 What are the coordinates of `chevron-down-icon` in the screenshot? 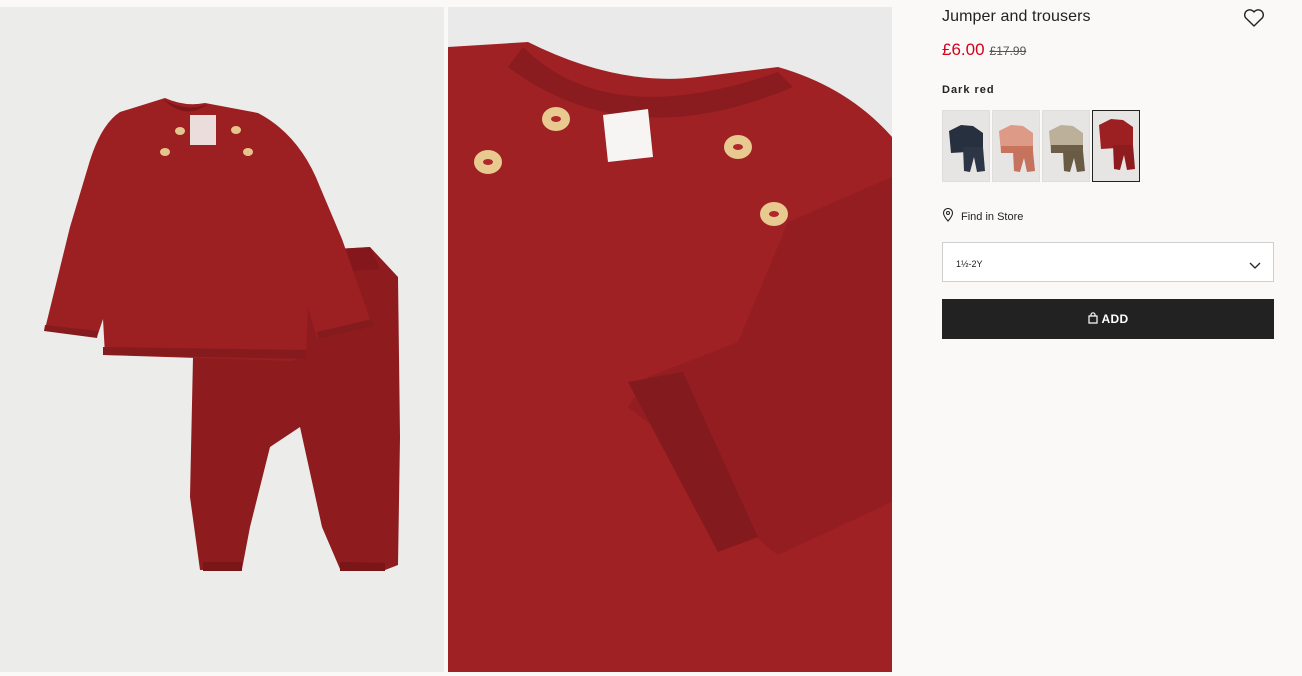 It's located at (1255, 263).